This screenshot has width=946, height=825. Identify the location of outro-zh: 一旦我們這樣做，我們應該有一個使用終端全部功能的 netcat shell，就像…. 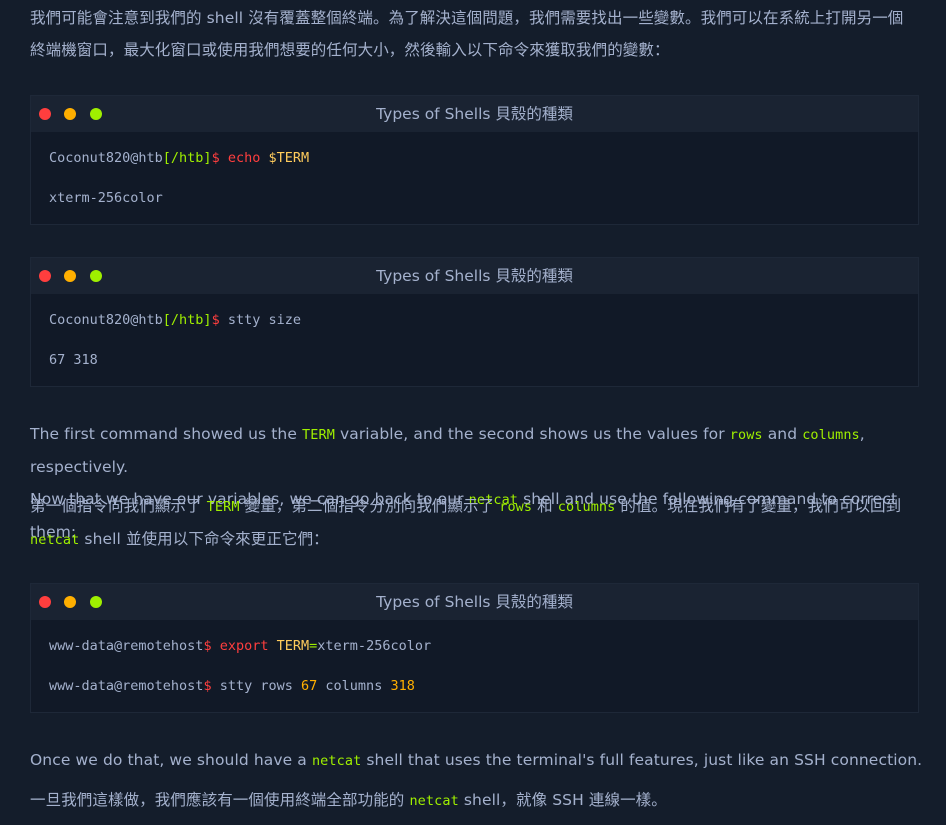
(480, 800).